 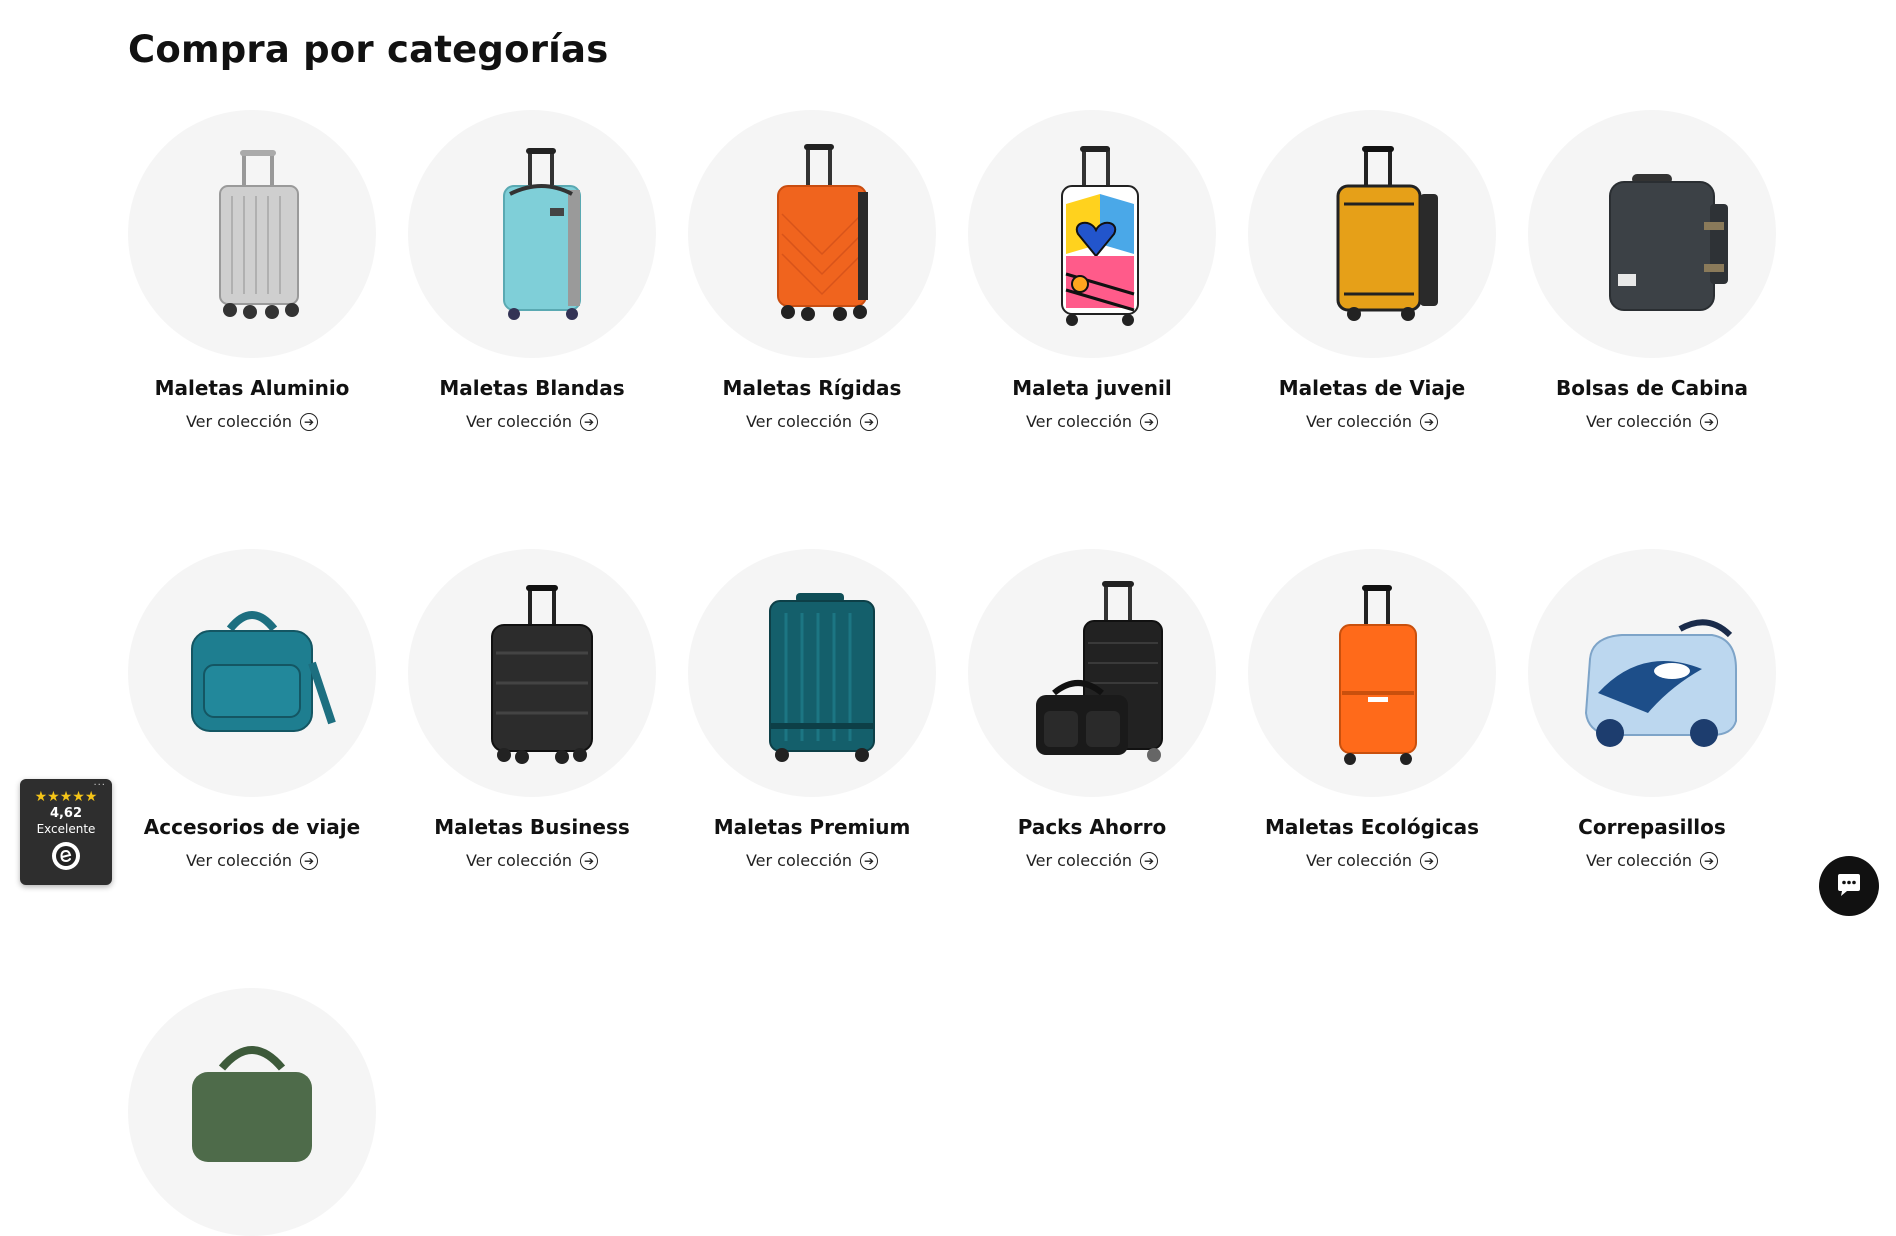 I want to click on category-title: Maleta juvenil, so click(x=1091, y=388).